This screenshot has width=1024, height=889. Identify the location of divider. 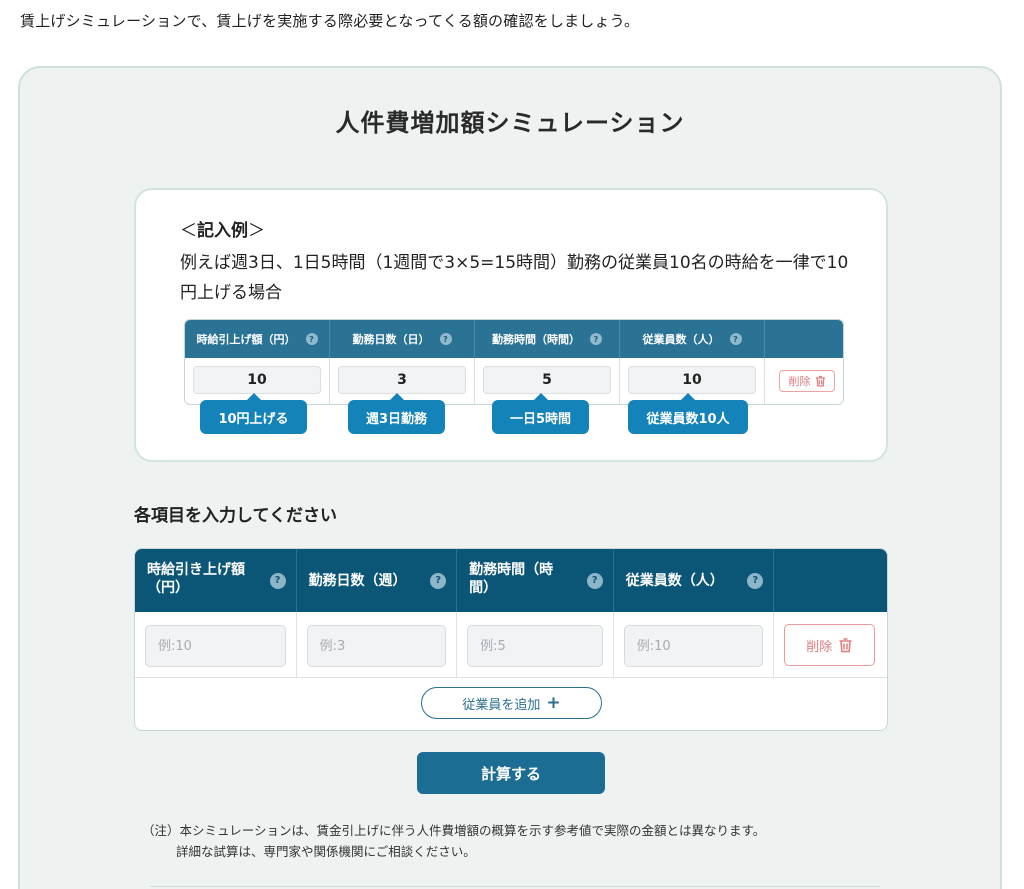
(515, 886).